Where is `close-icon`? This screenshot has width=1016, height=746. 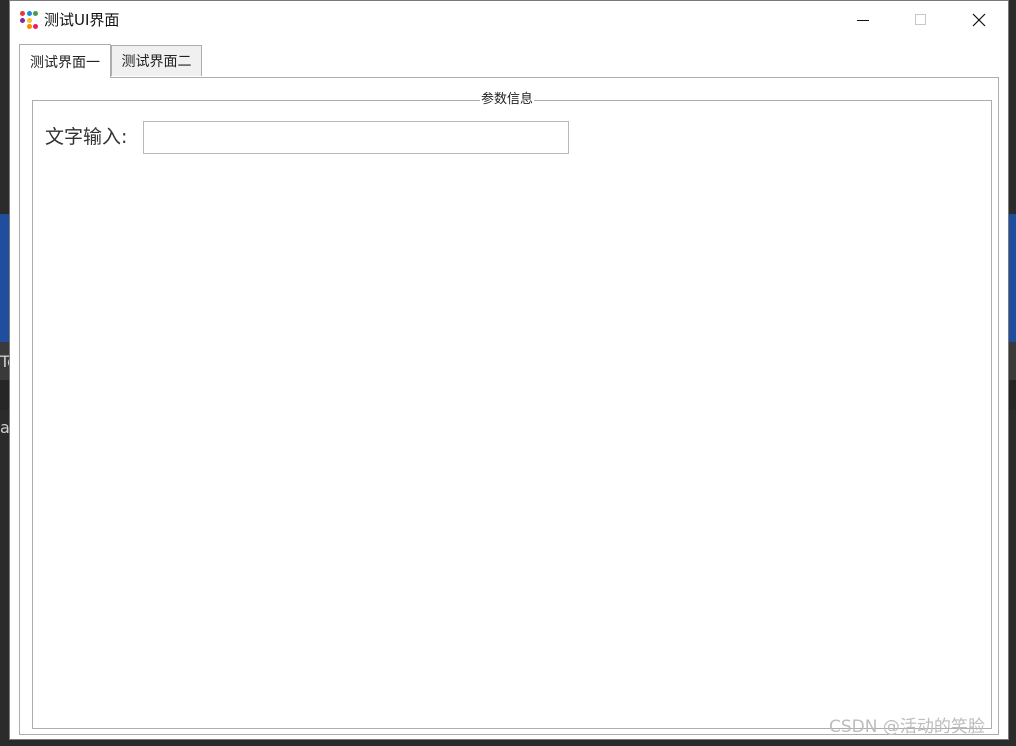
close-icon is located at coordinates (979, 20).